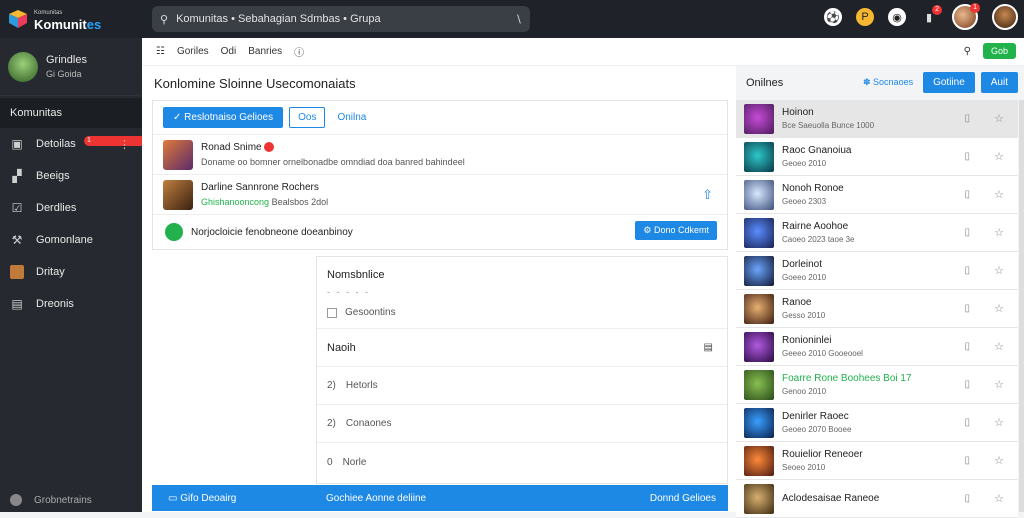  I want to click on shield-icon: ◉, so click(897, 17).